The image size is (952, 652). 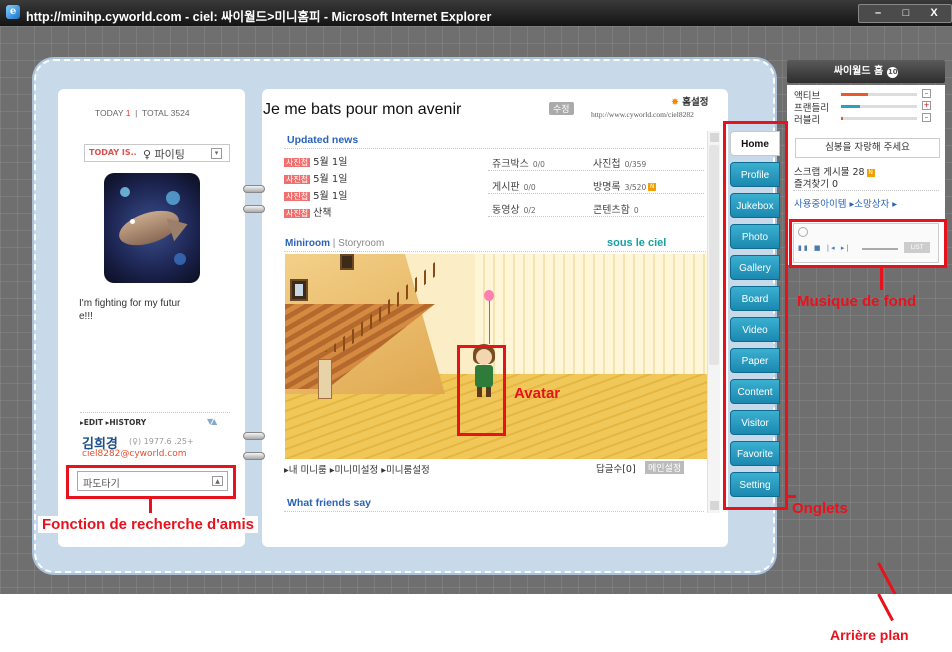 I want to click on minimize-button: –, so click(x=878, y=13).